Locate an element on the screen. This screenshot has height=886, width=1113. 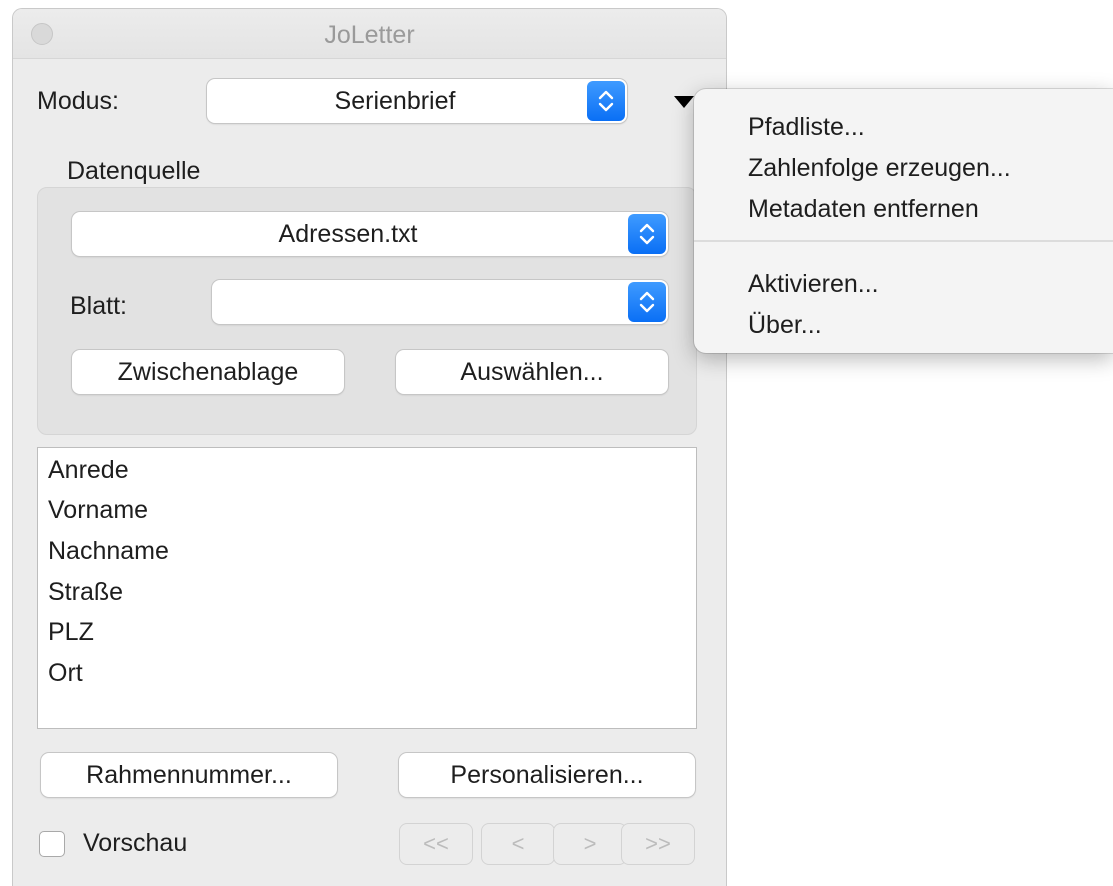
next-page-button: > is located at coordinates (590, 844).